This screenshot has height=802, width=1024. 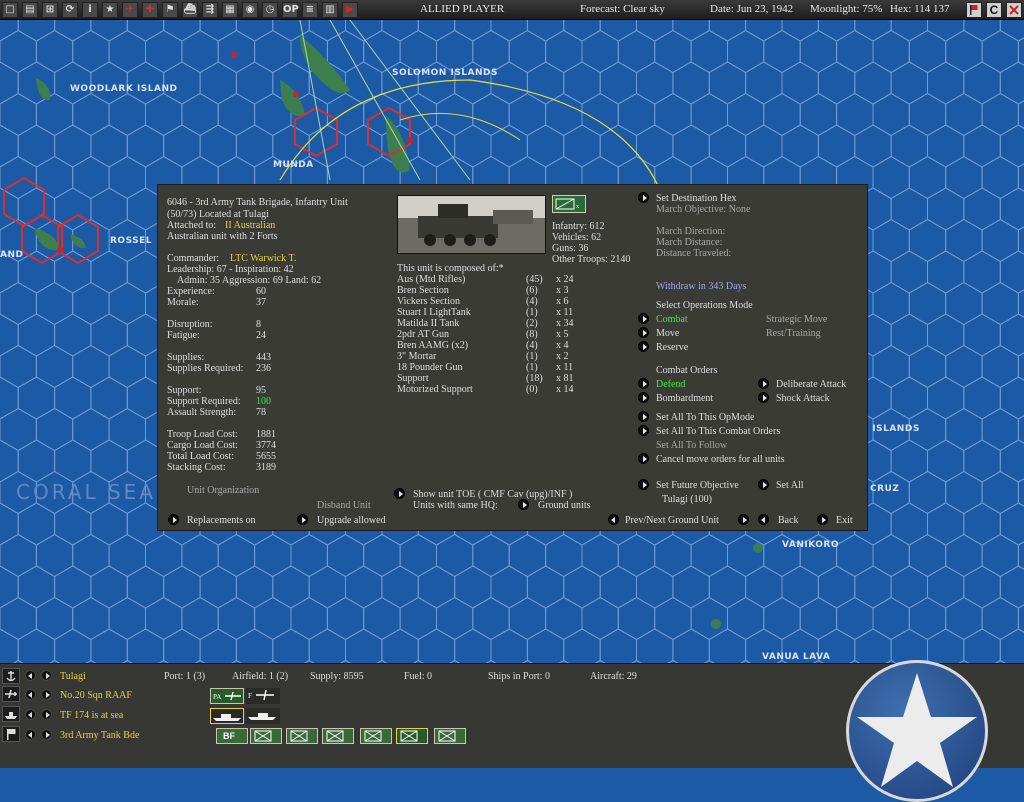 What do you see at coordinates (718, 431) in the screenshot?
I see `set-all-combat-button: Set All To This Combat Orders` at bounding box center [718, 431].